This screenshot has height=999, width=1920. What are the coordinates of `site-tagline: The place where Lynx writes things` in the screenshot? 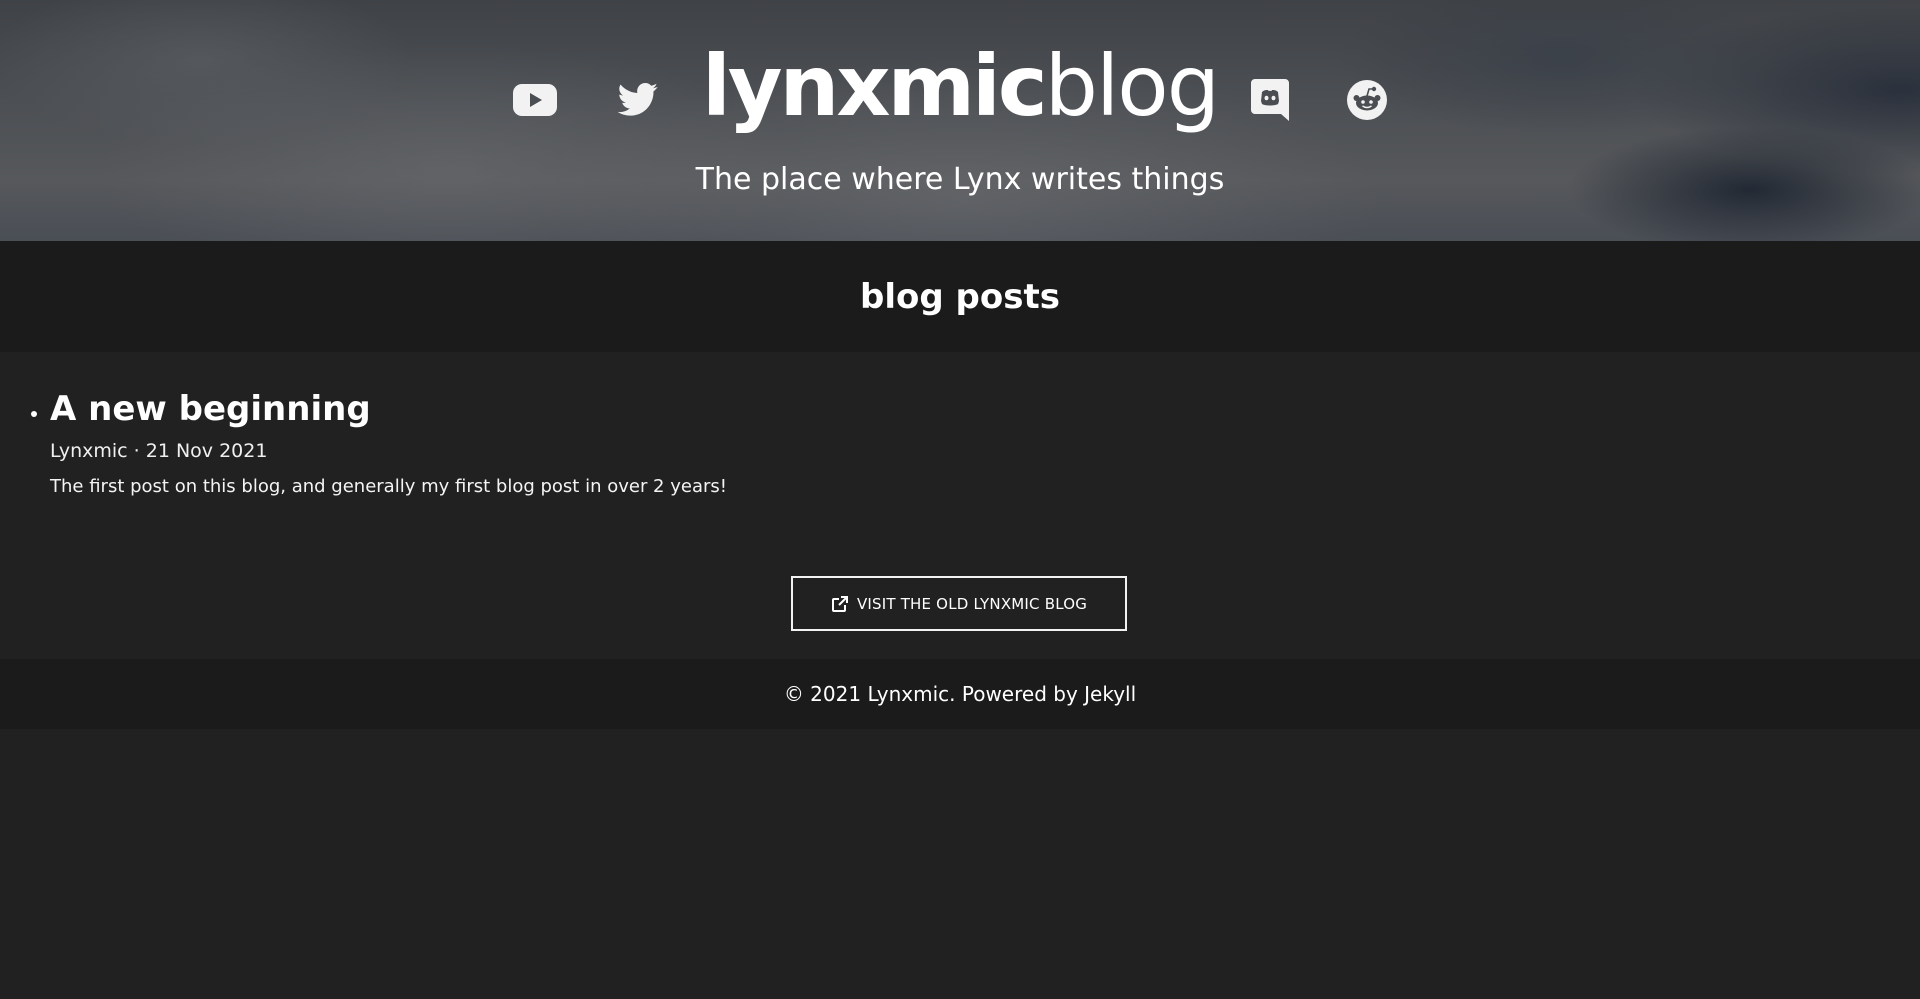 It's located at (960, 179).